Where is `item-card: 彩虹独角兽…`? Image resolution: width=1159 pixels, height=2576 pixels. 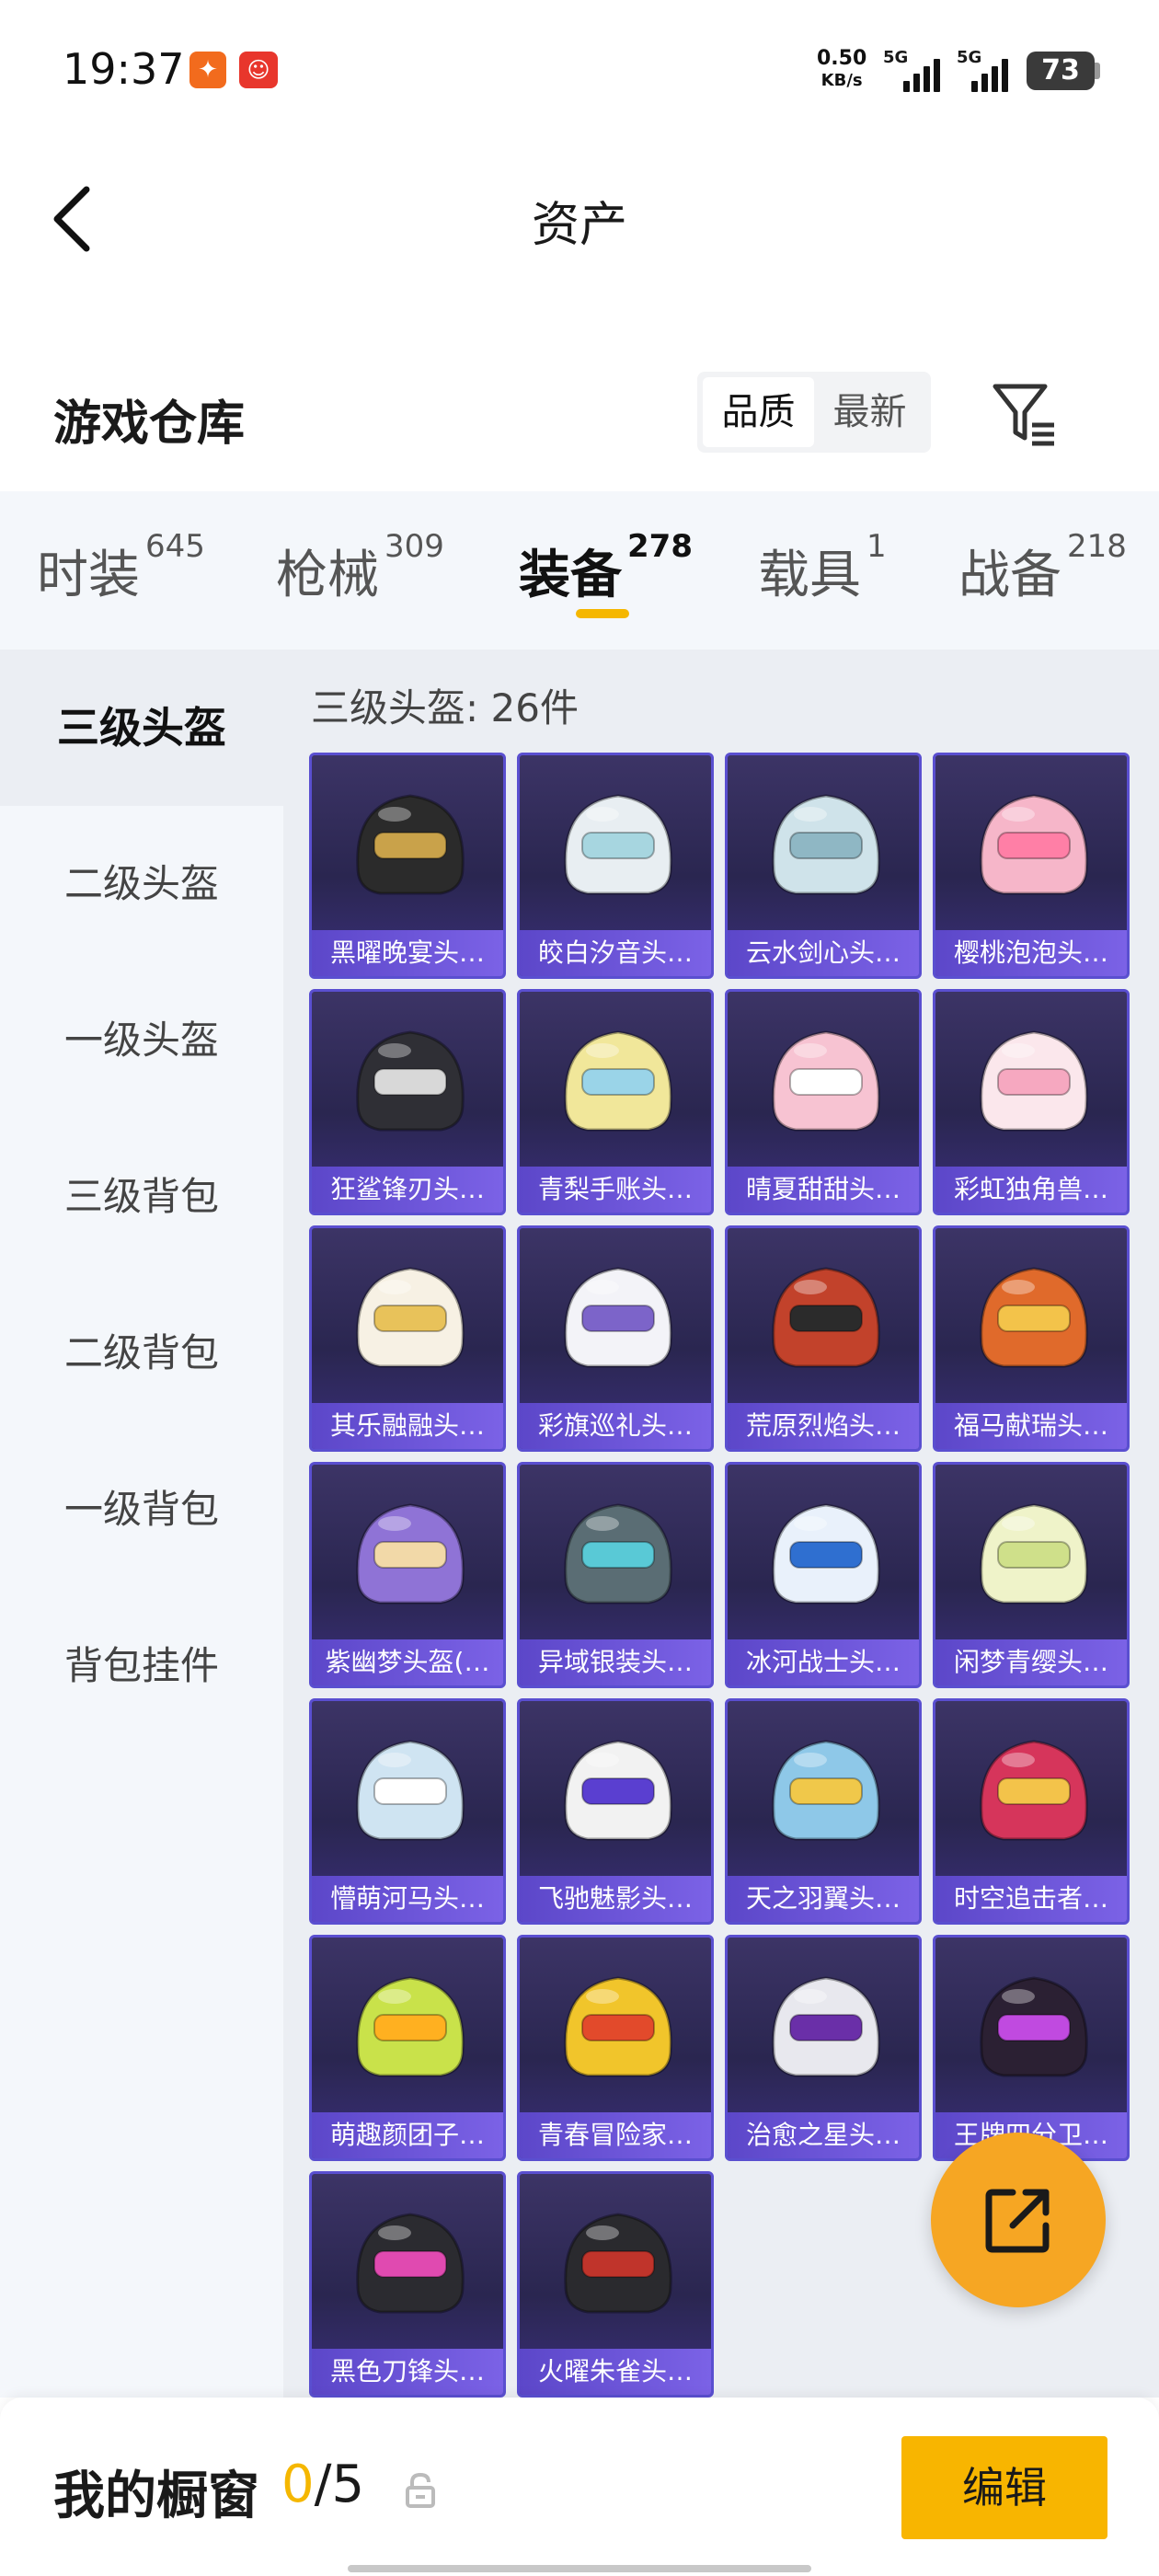 item-card: 彩虹独角兽… is located at coordinates (1031, 1102).